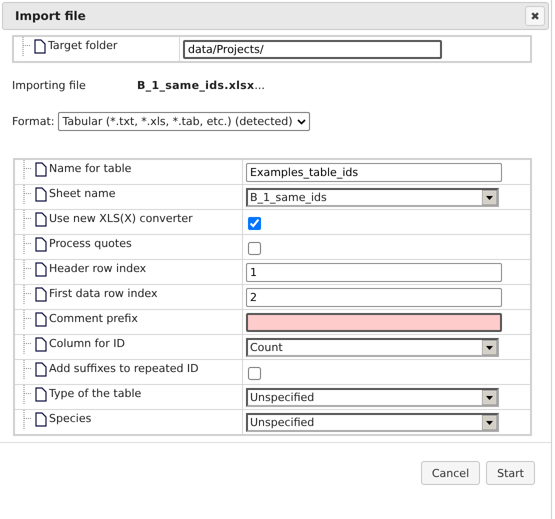 This screenshot has width=555, height=519. I want to click on chevron-icon, so click(301, 121).